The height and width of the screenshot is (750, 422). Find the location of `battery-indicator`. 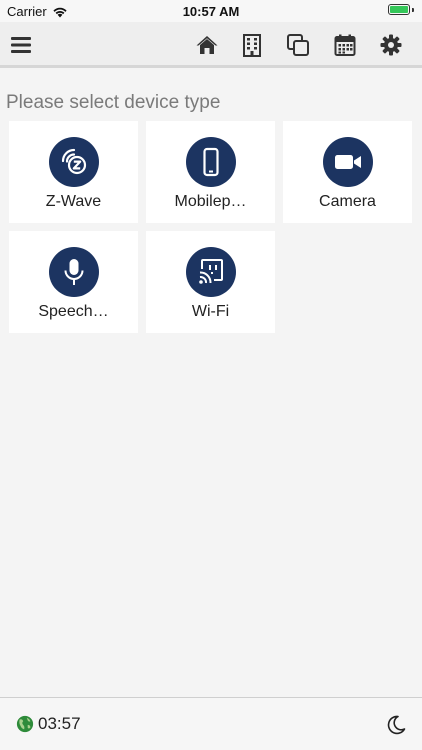

battery-indicator is located at coordinates (401, 9).